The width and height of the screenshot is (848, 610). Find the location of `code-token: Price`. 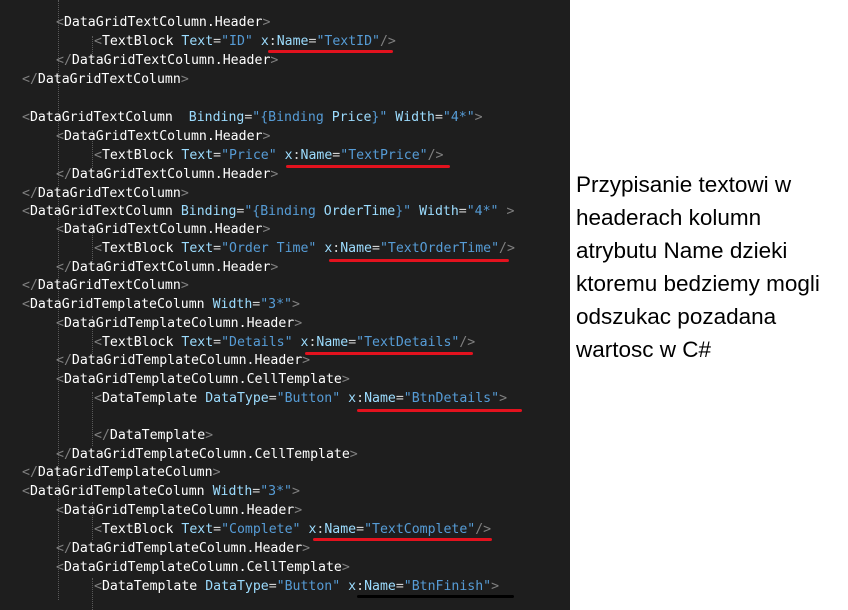

code-token: Price is located at coordinates (351, 117).